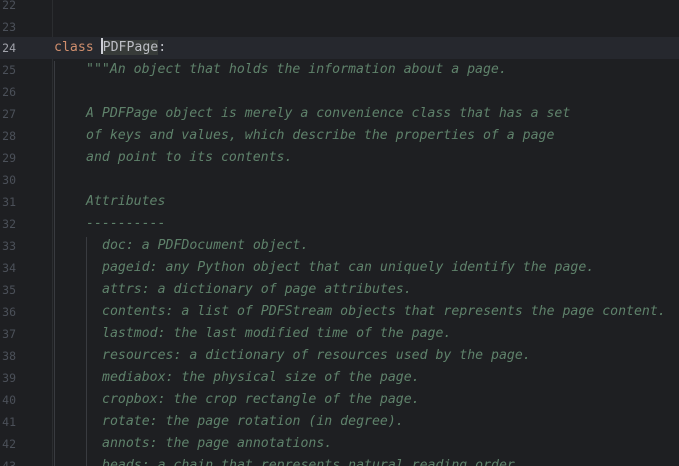 The image size is (679, 466). What do you see at coordinates (9, 48) in the screenshot?
I see `line-number: 24` at bounding box center [9, 48].